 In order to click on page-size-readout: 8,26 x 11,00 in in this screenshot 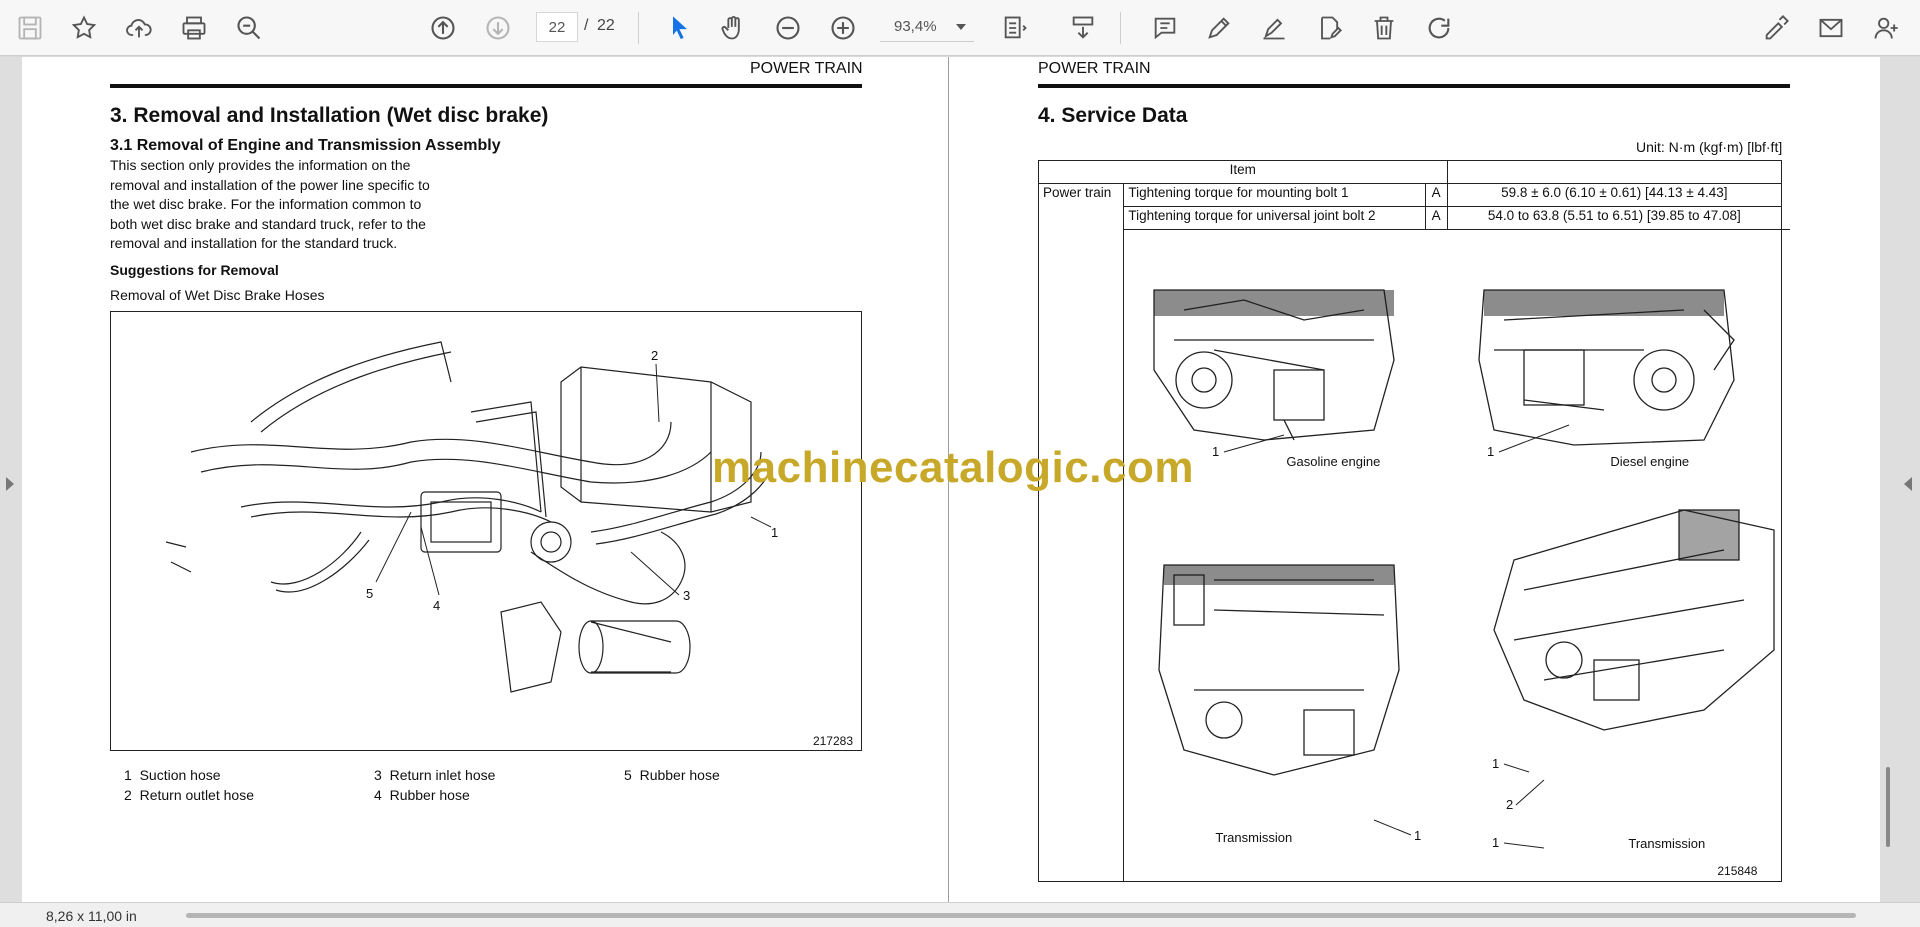, I will do `click(91, 916)`.